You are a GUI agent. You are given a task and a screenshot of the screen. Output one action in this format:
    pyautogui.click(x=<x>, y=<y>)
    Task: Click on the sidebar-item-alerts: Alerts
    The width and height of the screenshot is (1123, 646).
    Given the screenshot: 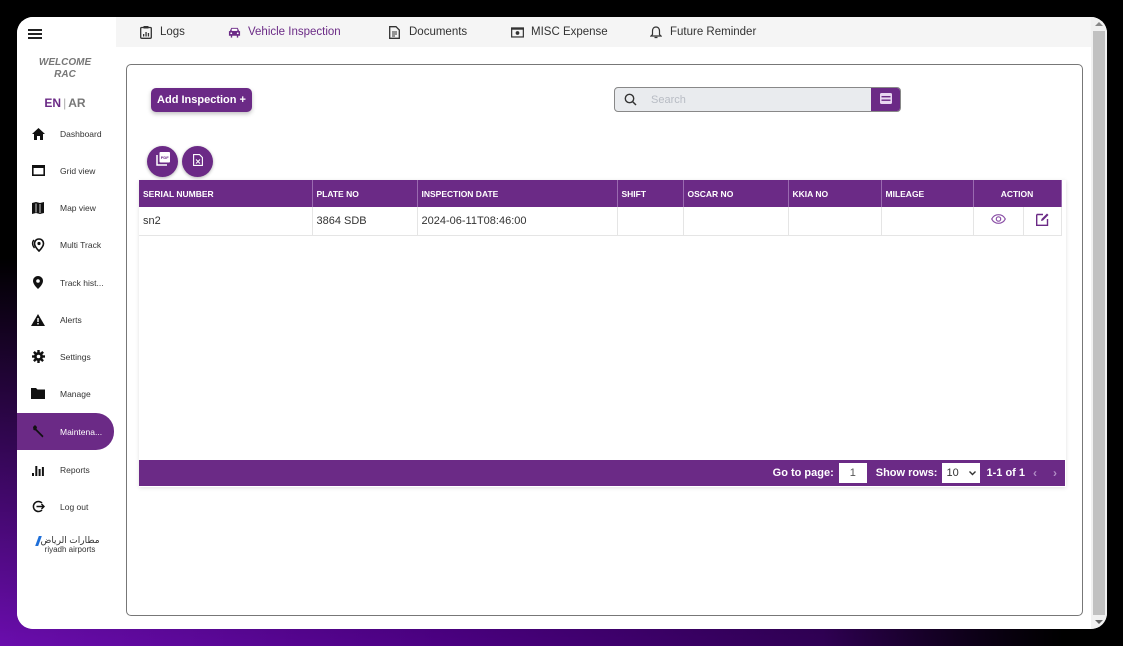 What is the action you would take?
    pyautogui.click(x=65, y=319)
    